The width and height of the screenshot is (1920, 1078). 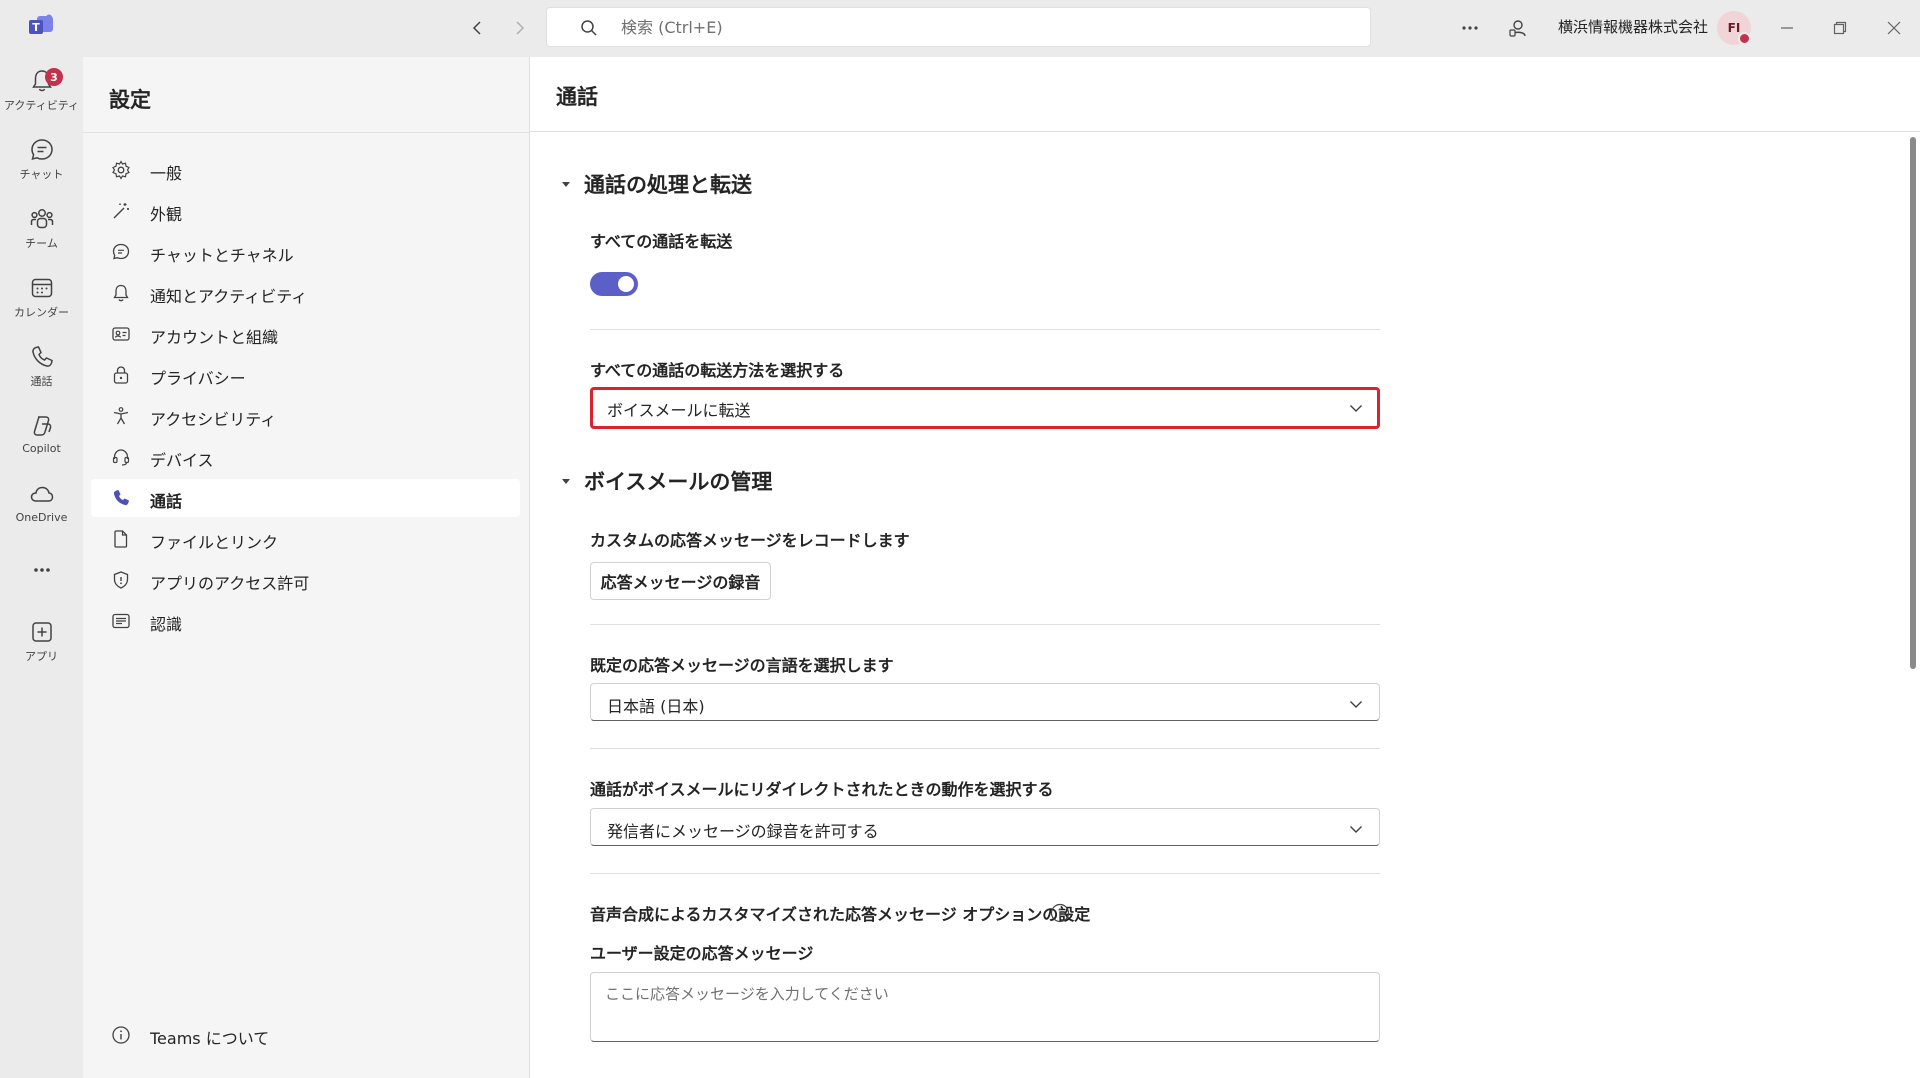 I want to click on copilot-icon, so click(x=42, y=426).